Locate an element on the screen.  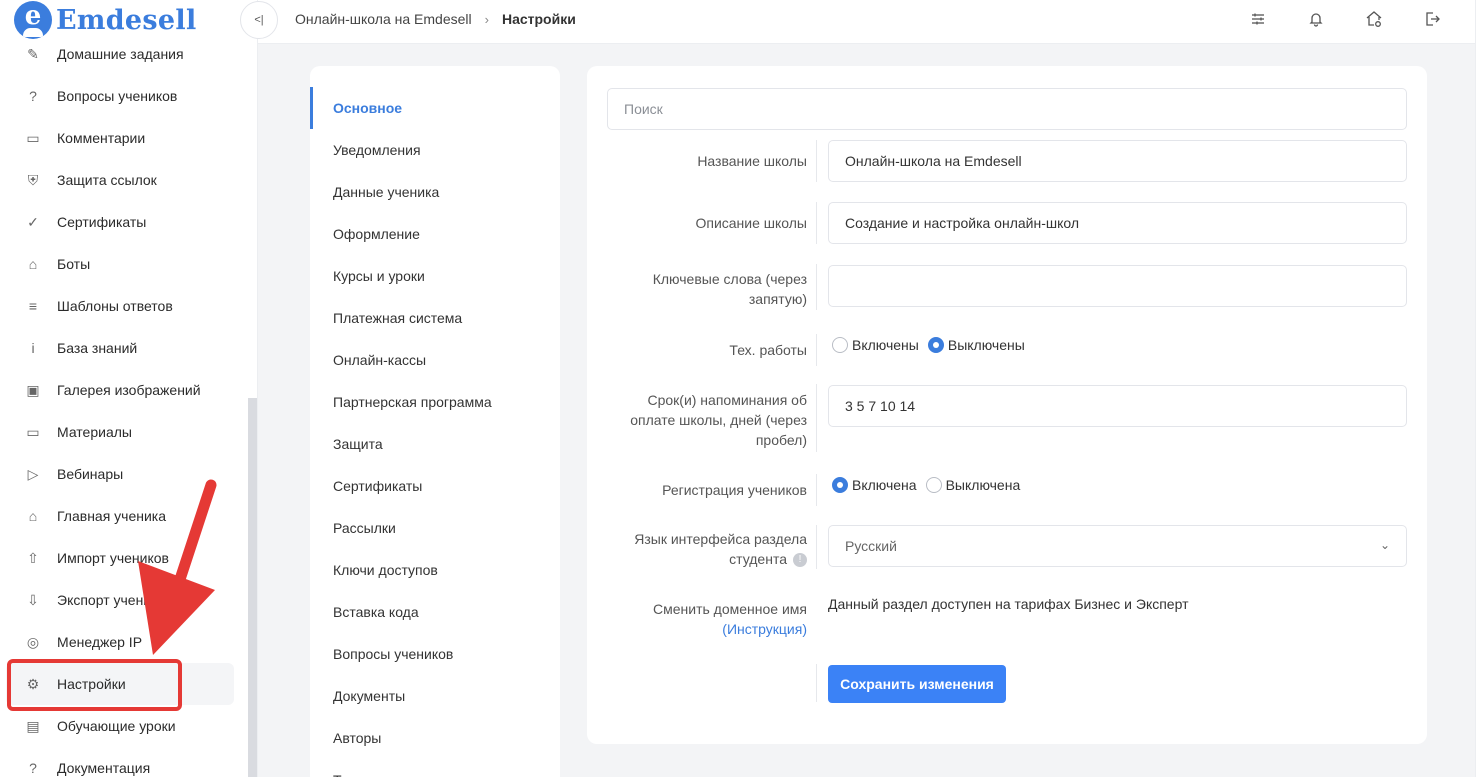
school-name-input: Онлайн-школа на Emdesell is located at coordinates (1117, 161).